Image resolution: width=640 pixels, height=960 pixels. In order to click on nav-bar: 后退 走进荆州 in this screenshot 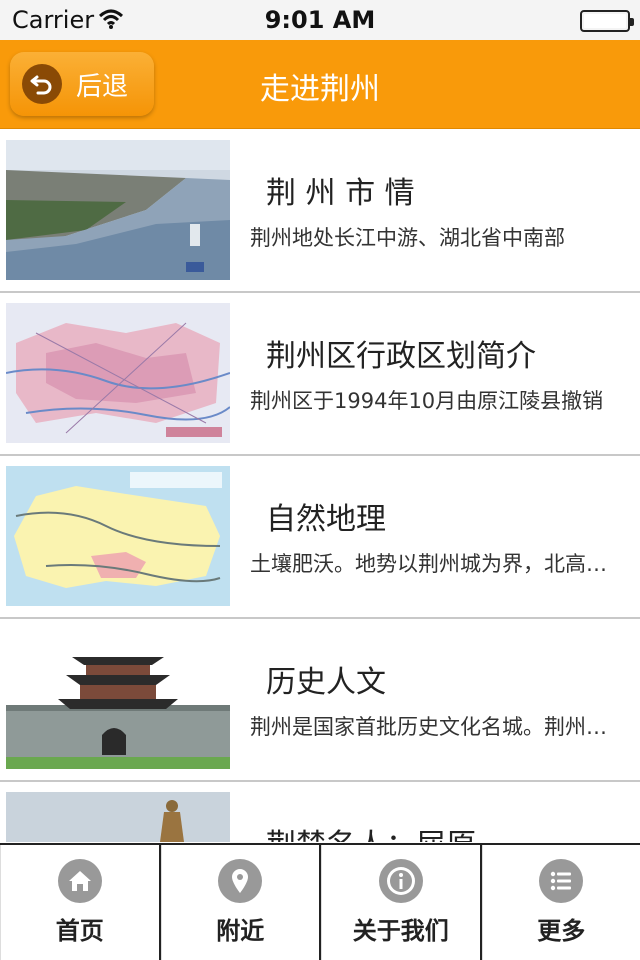, I will do `click(320, 84)`.